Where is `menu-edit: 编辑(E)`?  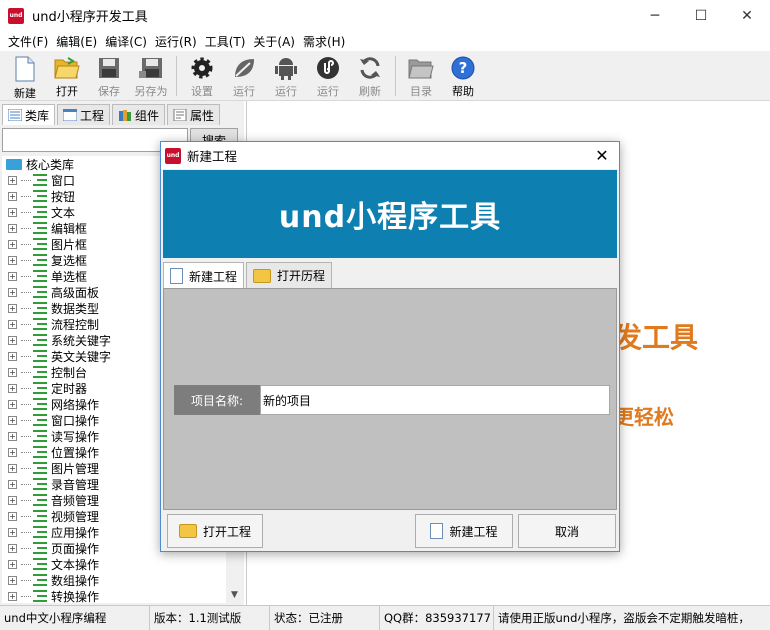 menu-edit: 编辑(E) is located at coordinates (76, 41).